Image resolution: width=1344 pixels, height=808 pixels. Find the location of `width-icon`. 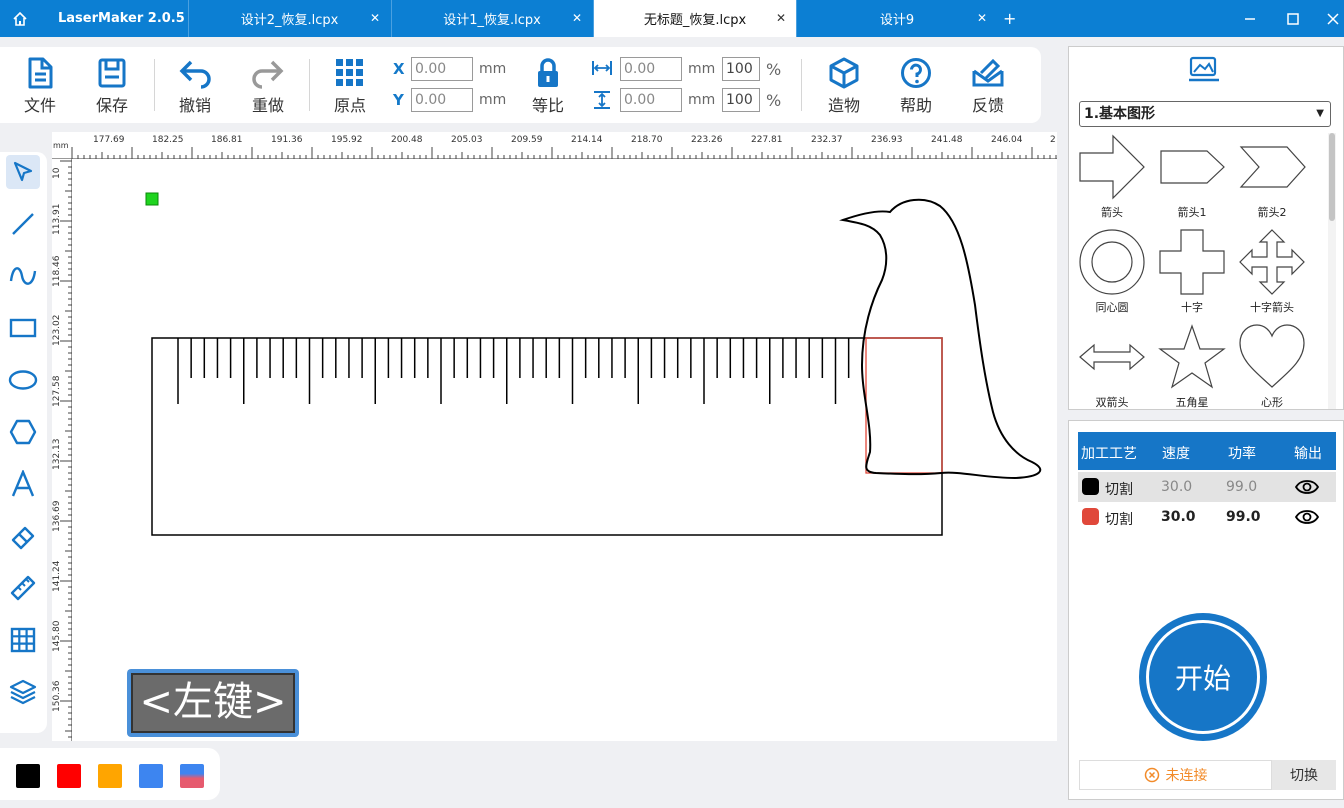

width-icon is located at coordinates (602, 70).